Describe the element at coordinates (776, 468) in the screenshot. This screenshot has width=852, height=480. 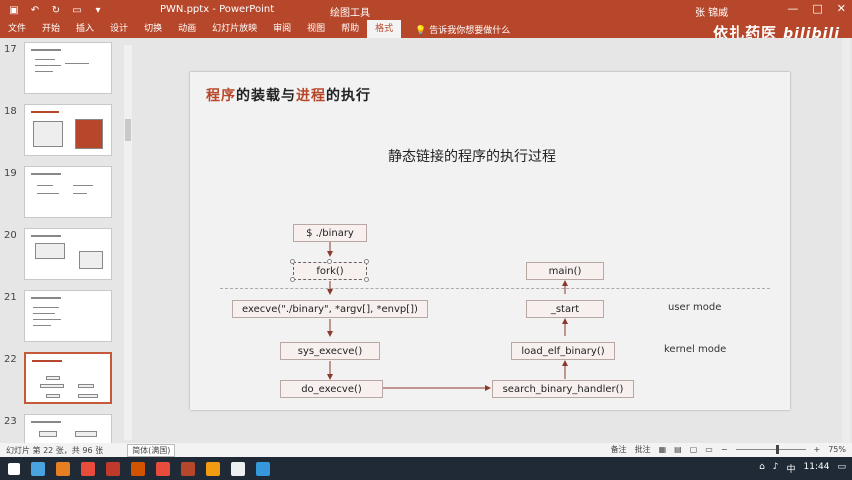
I see `volume-icon: ♪` at that location.